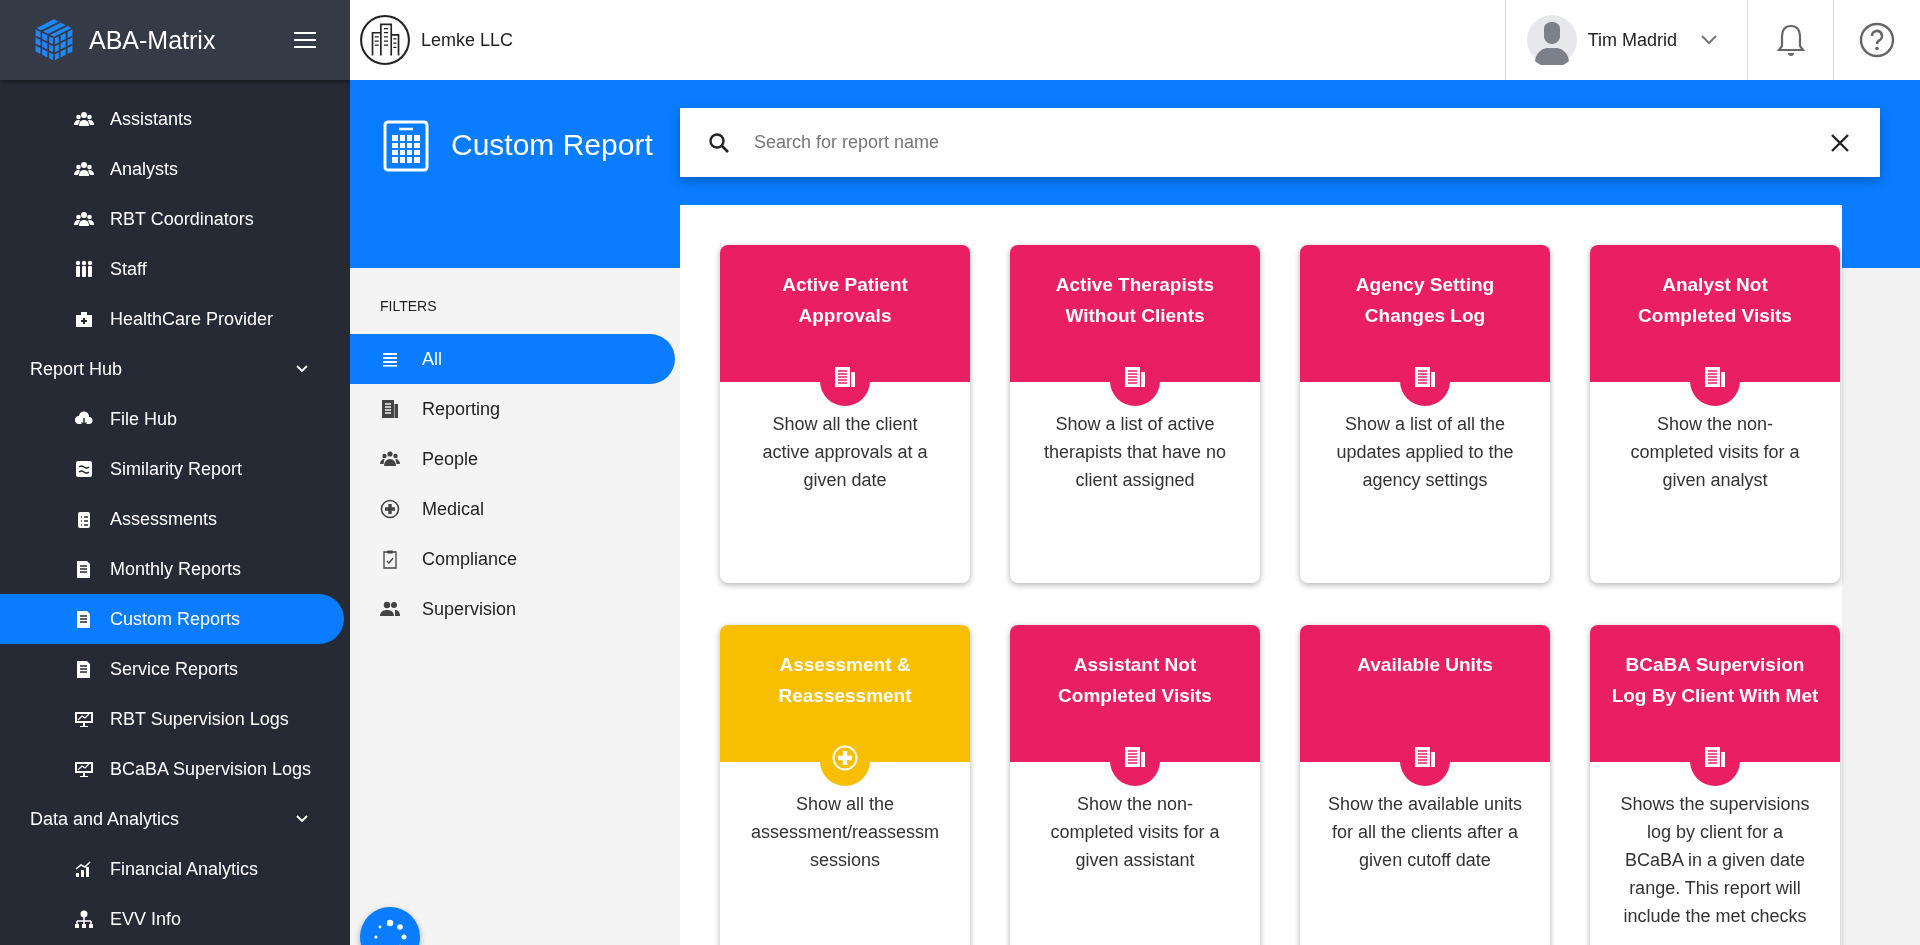 The image size is (1920, 945). Describe the element at coordinates (1551, 40) in the screenshot. I see `avatar-icon` at that location.